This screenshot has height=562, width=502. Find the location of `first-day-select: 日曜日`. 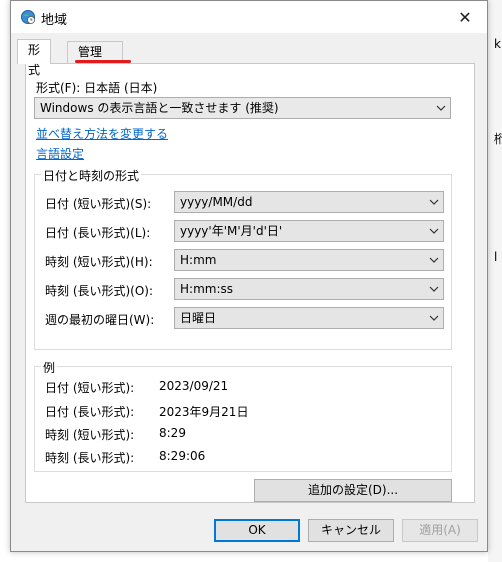

first-day-select: 日曜日 is located at coordinates (309, 318).